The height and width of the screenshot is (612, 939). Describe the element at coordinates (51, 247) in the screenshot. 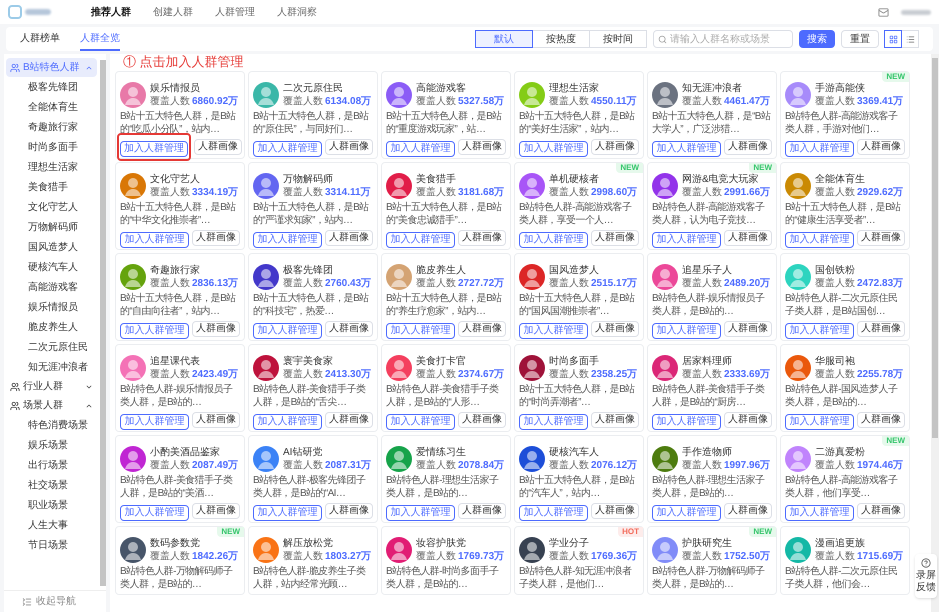

I see `sidebar-item: 国风造梦人` at that location.